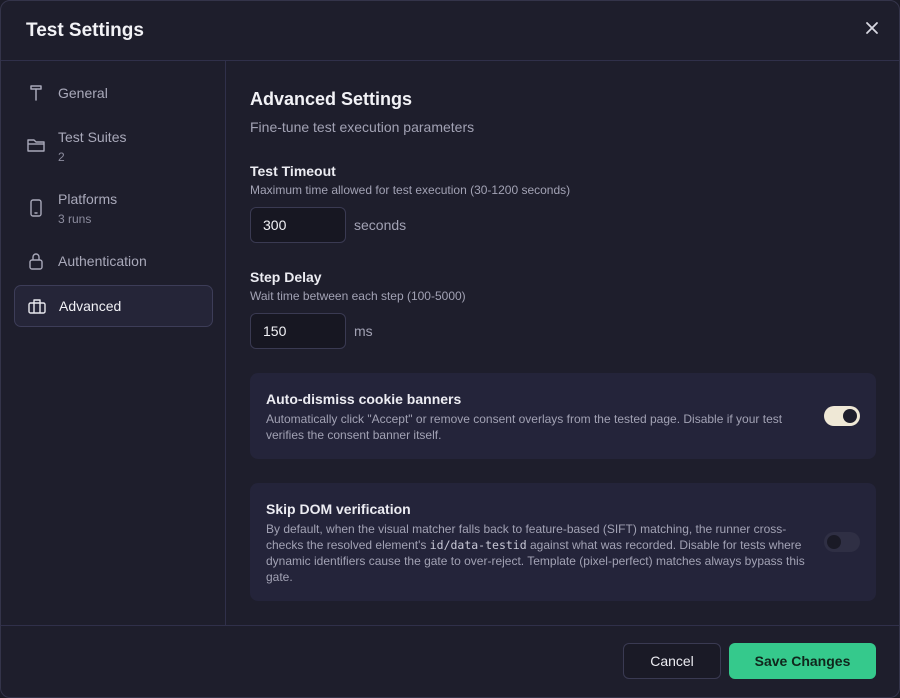  What do you see at coordinates (102, 261) in the screenshot?
I see `sidebar-item-label: Authentication` at bounding box center [102, 261].